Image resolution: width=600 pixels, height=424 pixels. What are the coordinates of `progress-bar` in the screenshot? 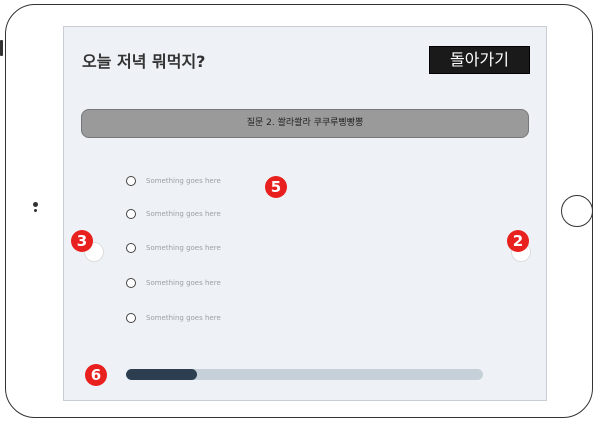 It's located at (304, 374).